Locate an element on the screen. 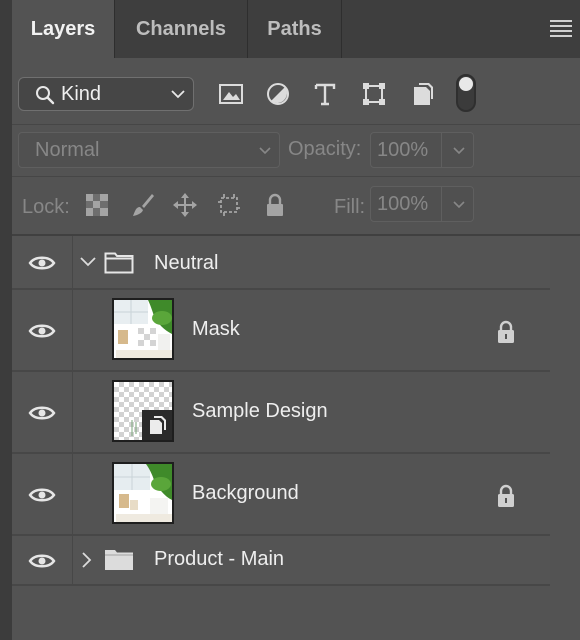  layer-row-mask: Mask is located at coordinates (281, 331).